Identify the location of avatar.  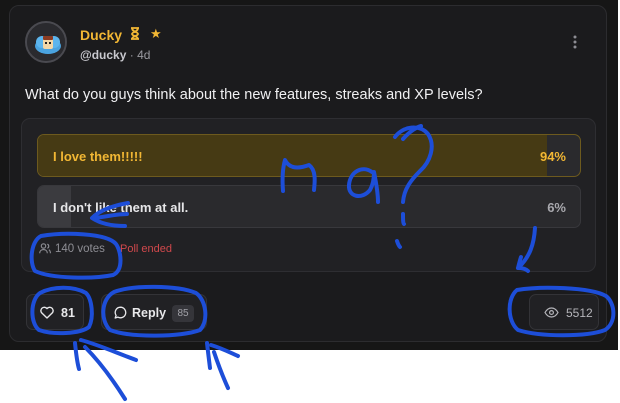
(46, 42).